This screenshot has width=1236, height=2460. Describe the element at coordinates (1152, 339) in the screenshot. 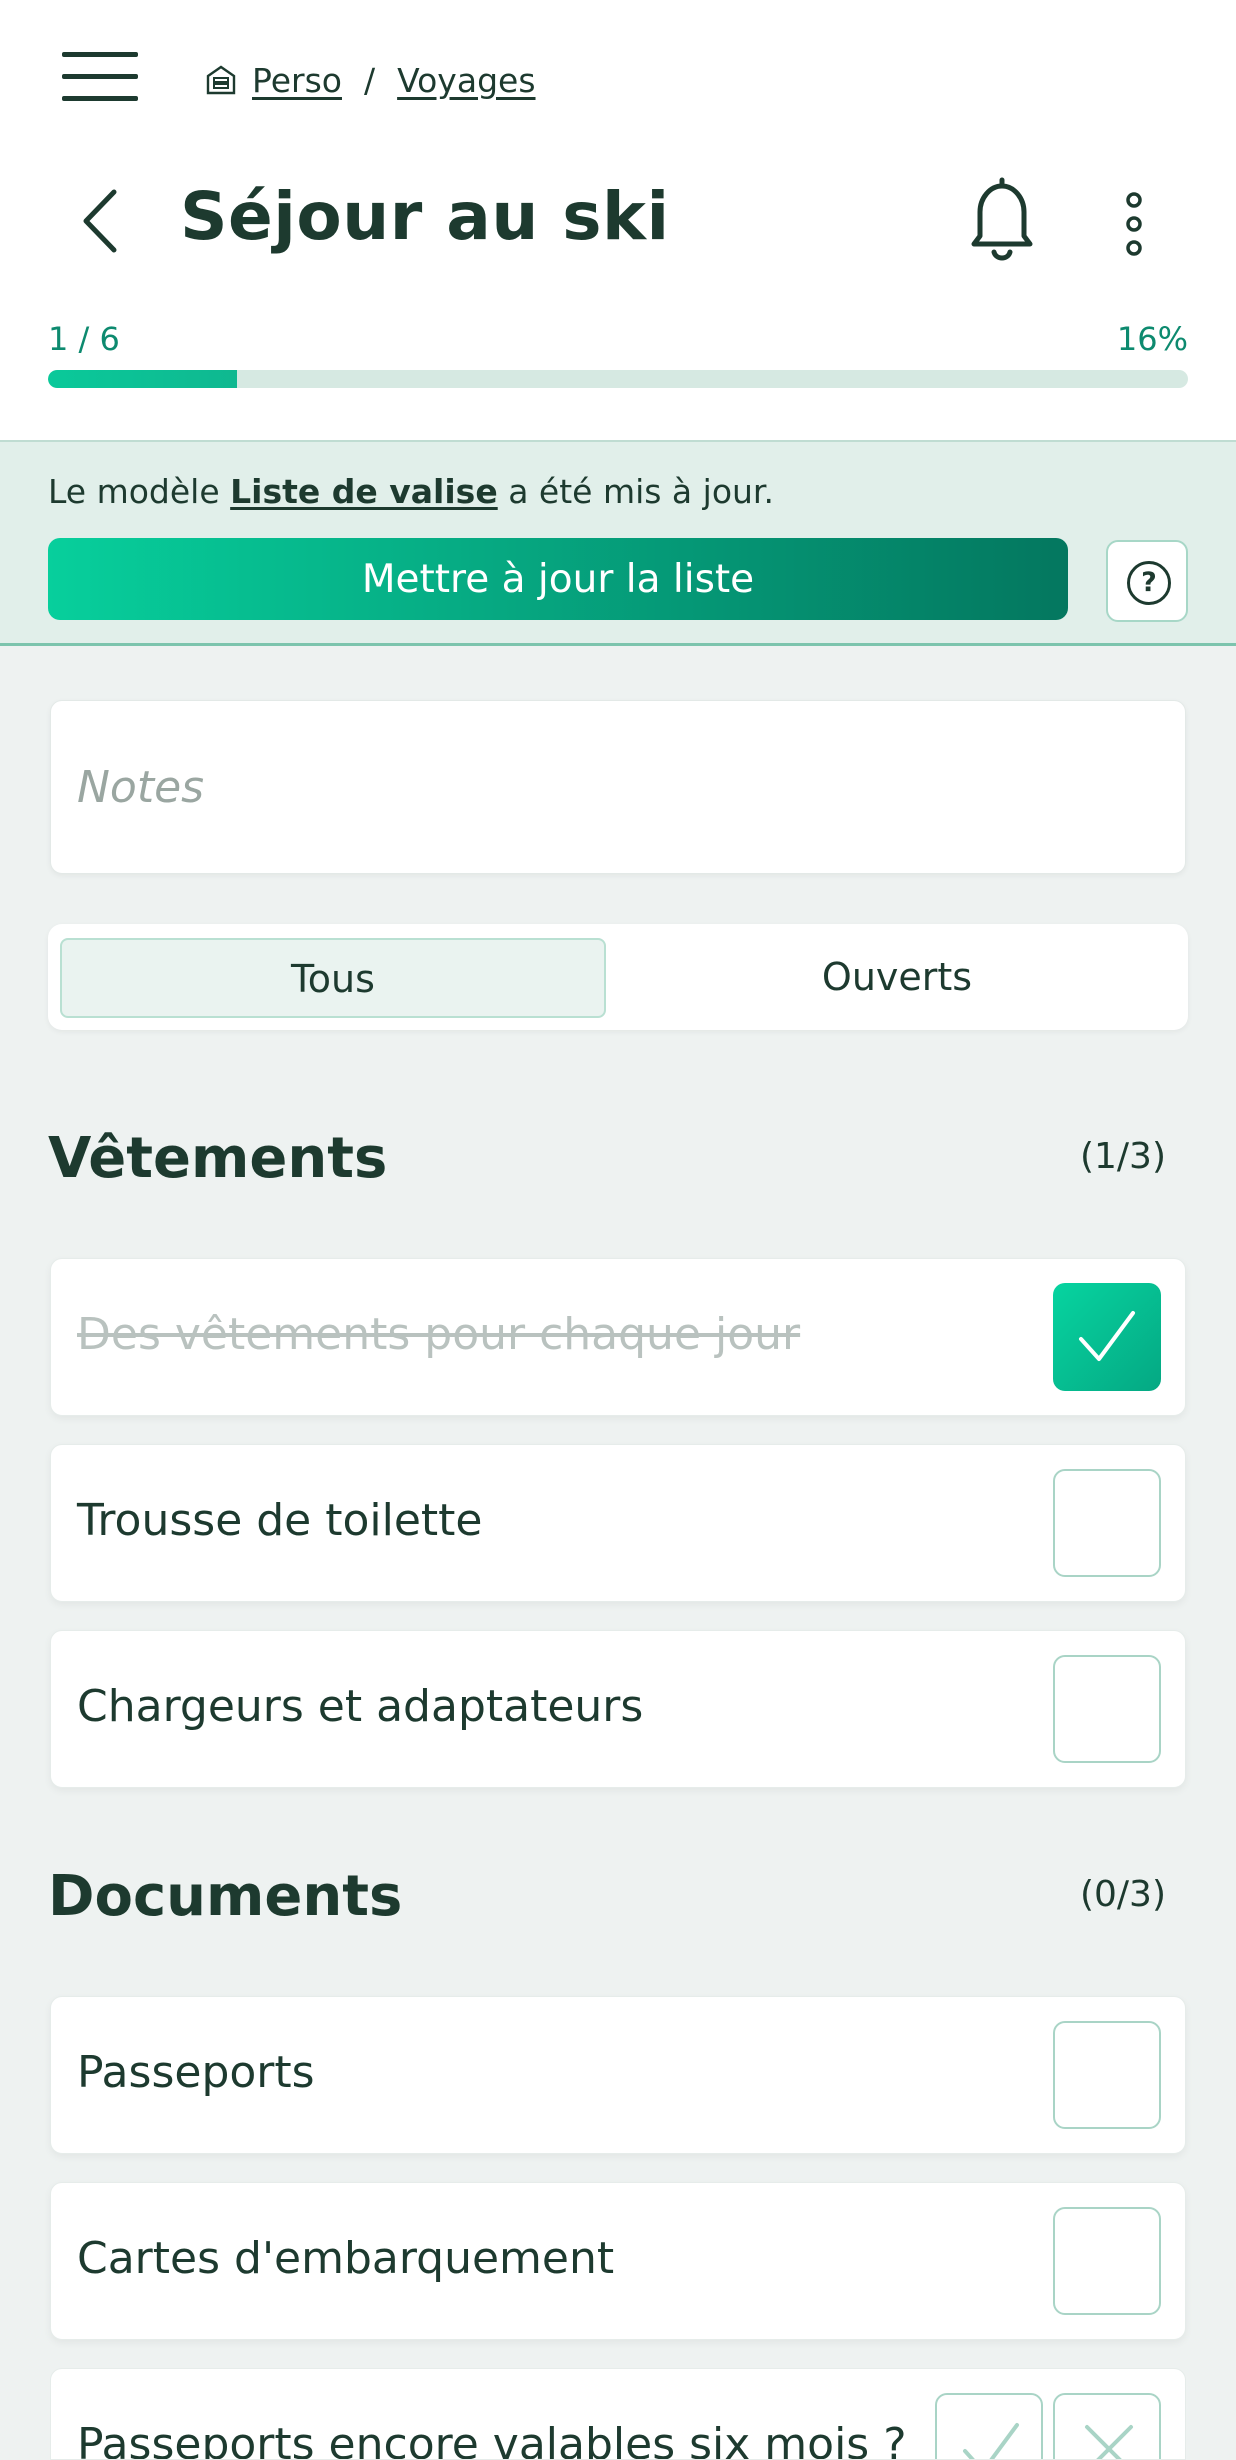

I see `progress-percent: 16%` at that location.